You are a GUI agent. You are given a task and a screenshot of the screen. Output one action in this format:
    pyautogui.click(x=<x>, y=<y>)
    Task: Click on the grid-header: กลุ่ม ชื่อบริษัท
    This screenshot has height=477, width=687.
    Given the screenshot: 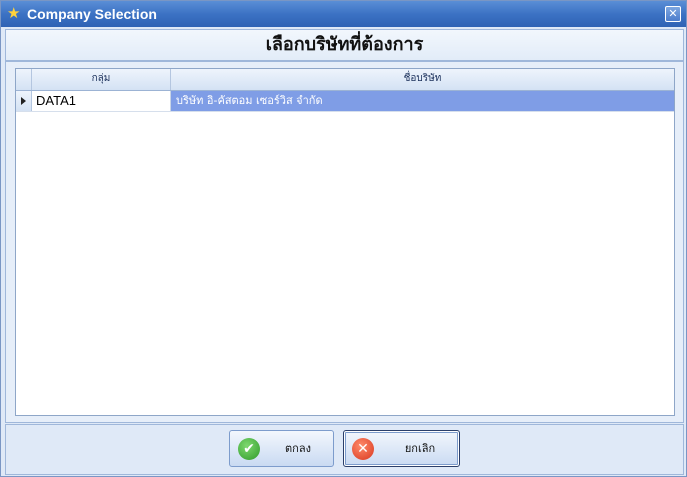 What is the action you would take?
    pyautogui.click(x=345, y=80)
    